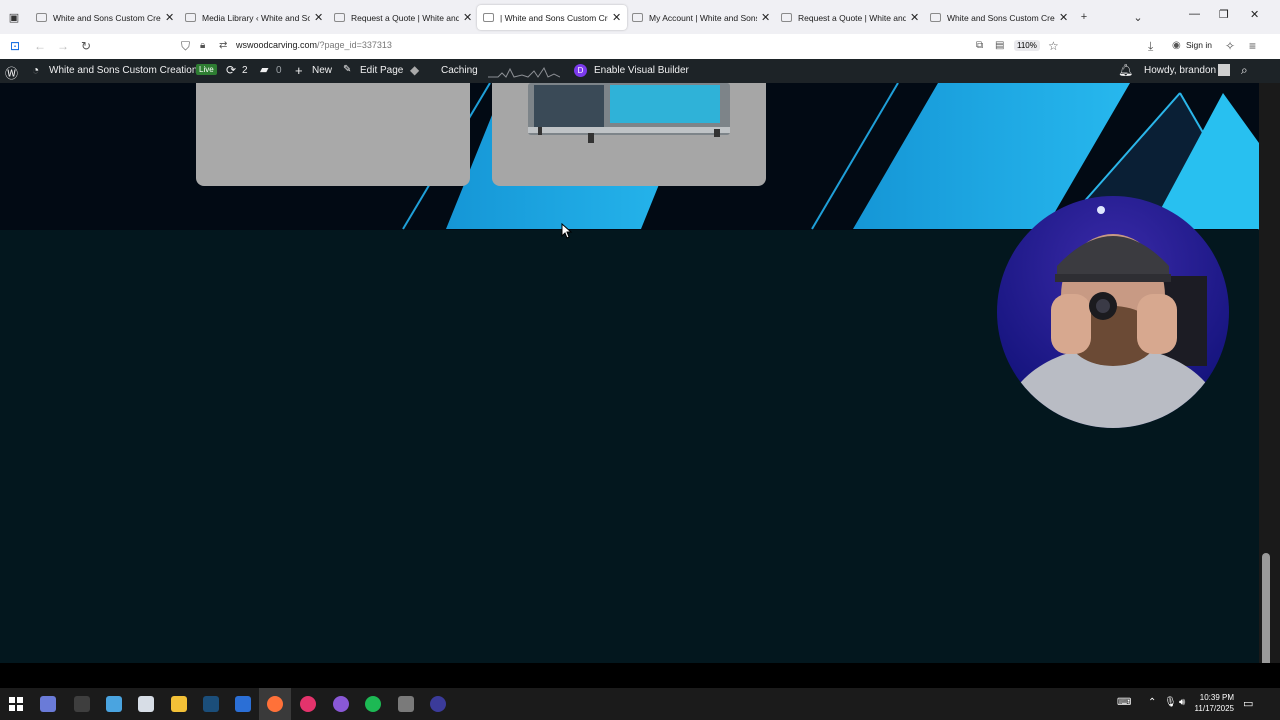  Describe the element at coordinates (701, 17) in the screenshot. I see `browser-tab: My Account | White and Sons C ✕` at that location.